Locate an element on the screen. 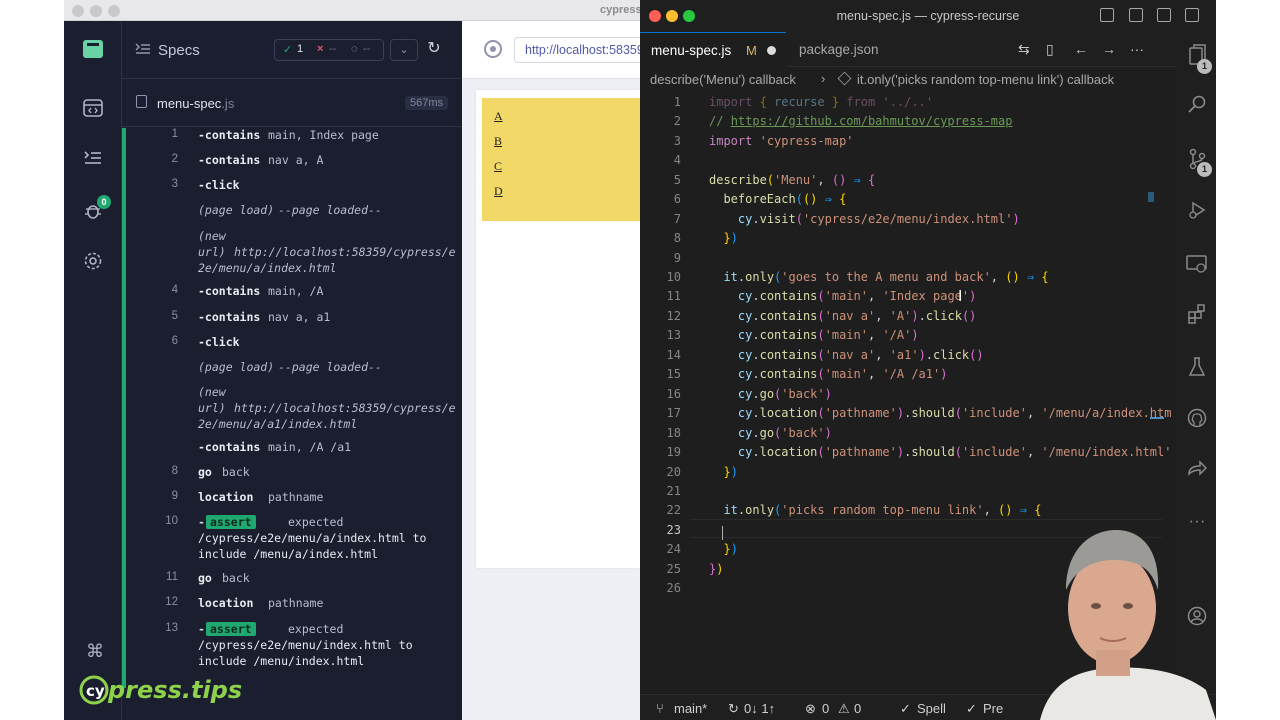  testing-flask-icon is located at coordinates (1197, 367).